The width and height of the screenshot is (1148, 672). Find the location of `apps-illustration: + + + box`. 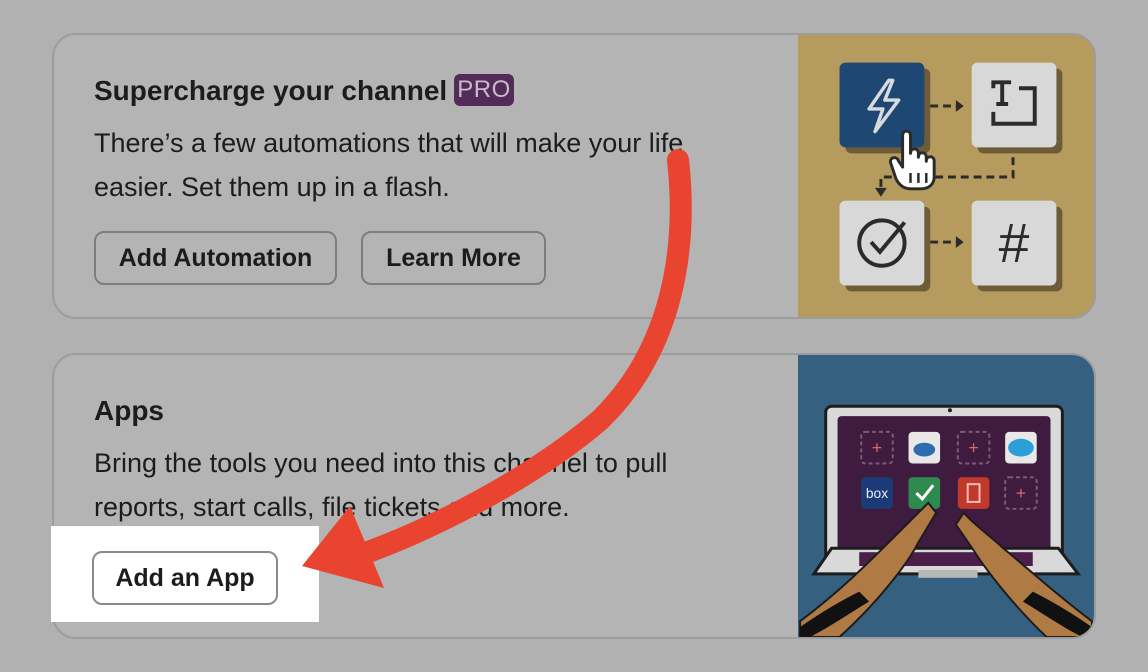

apps-illustration: + + + box is located at coordinates (946, 496).